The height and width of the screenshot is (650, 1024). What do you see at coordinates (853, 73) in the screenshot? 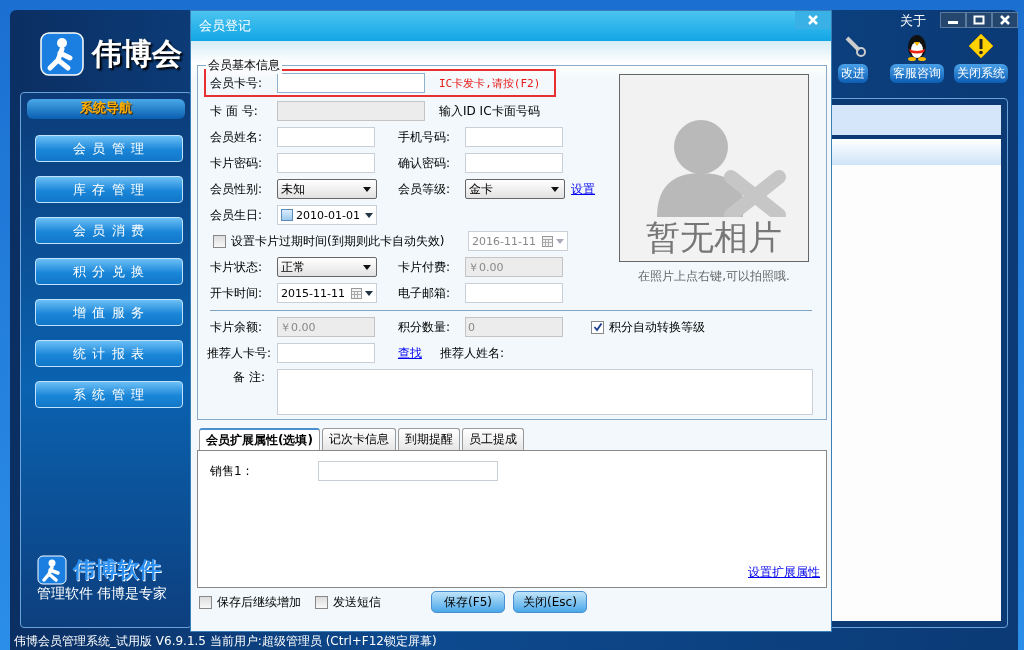
I see `toolbar-button: 改进` at bounding box center [853, 73].